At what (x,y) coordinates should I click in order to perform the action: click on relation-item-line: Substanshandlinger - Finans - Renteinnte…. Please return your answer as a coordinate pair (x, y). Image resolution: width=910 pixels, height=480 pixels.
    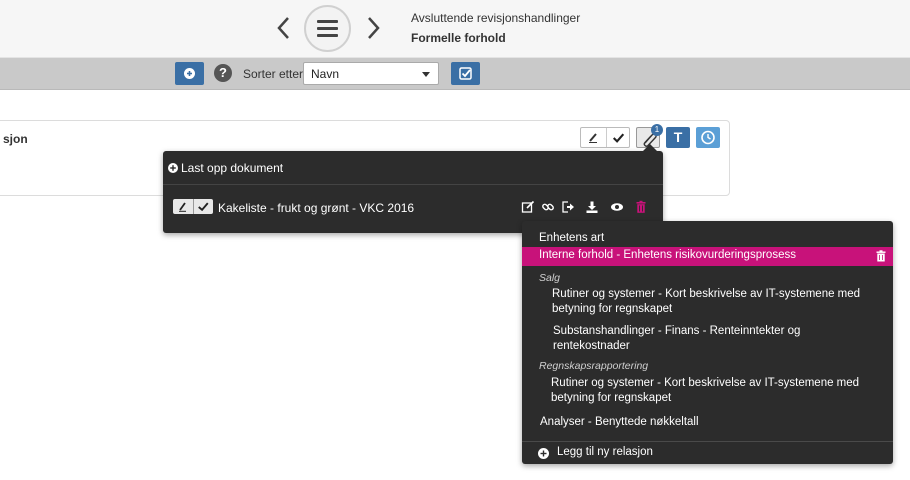
    Looking at the image, I should click on (676, 331).